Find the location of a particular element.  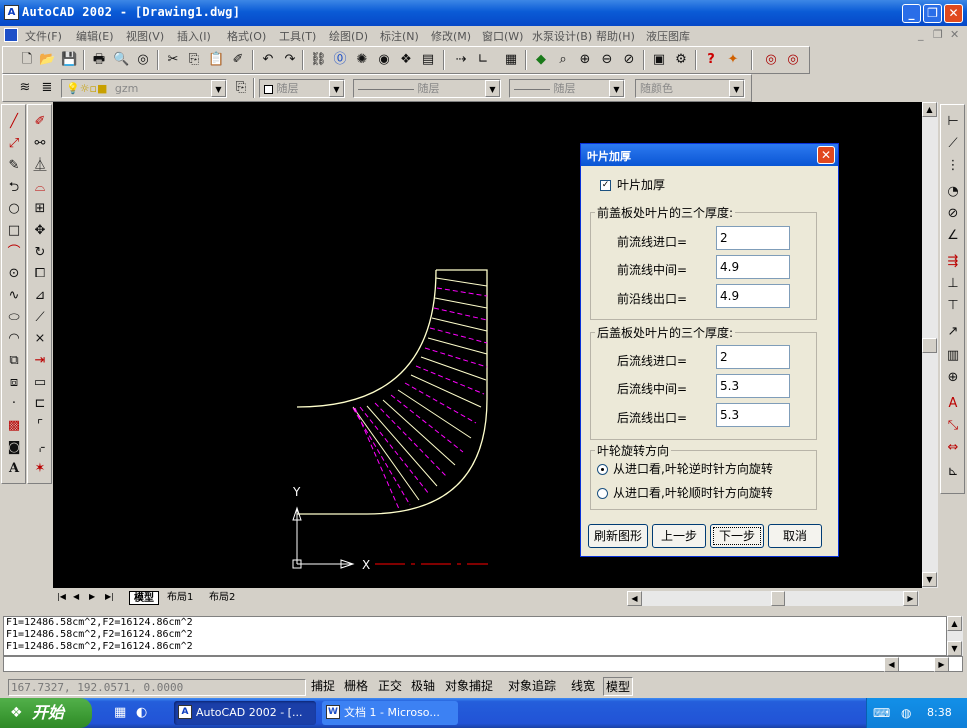

restore-button: ❐ is located at coordinates (932, 13).